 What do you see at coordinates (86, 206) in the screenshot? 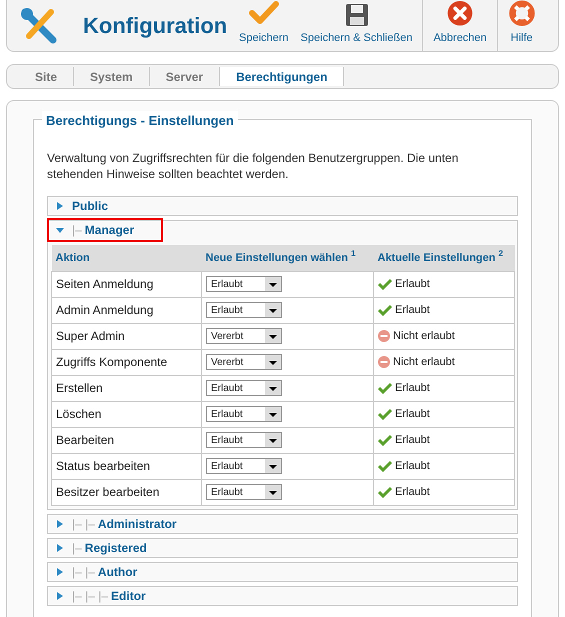
I see `group-toggle: Public` at bounding box center [86, 206].